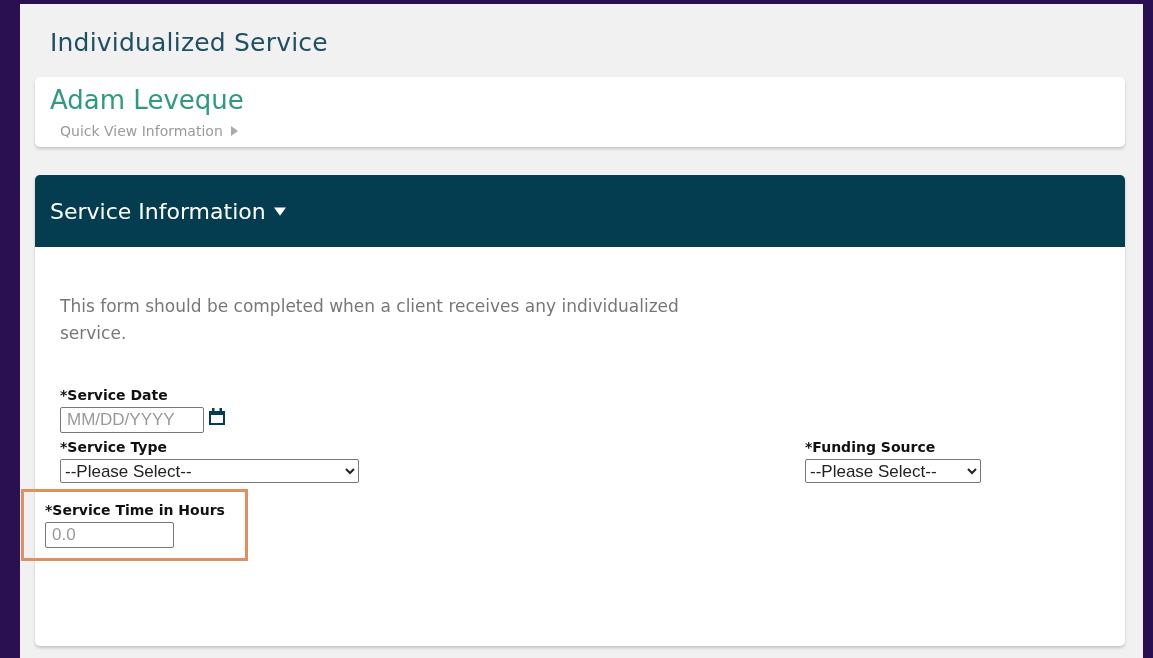 The height and width of the screenshot is (658, 1153). I want to click on field-label: *Service Date, so click(114, 395).